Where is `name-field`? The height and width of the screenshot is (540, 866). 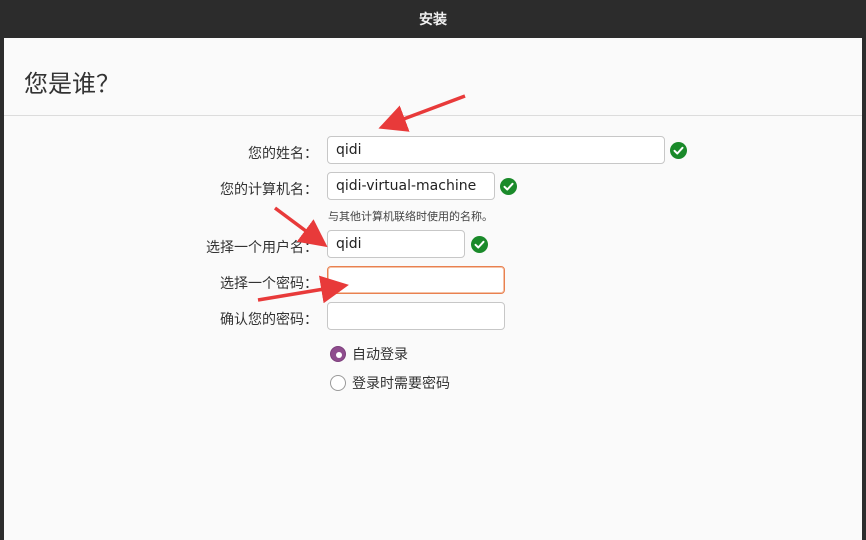
name-field is located at coordinates (496, 150).